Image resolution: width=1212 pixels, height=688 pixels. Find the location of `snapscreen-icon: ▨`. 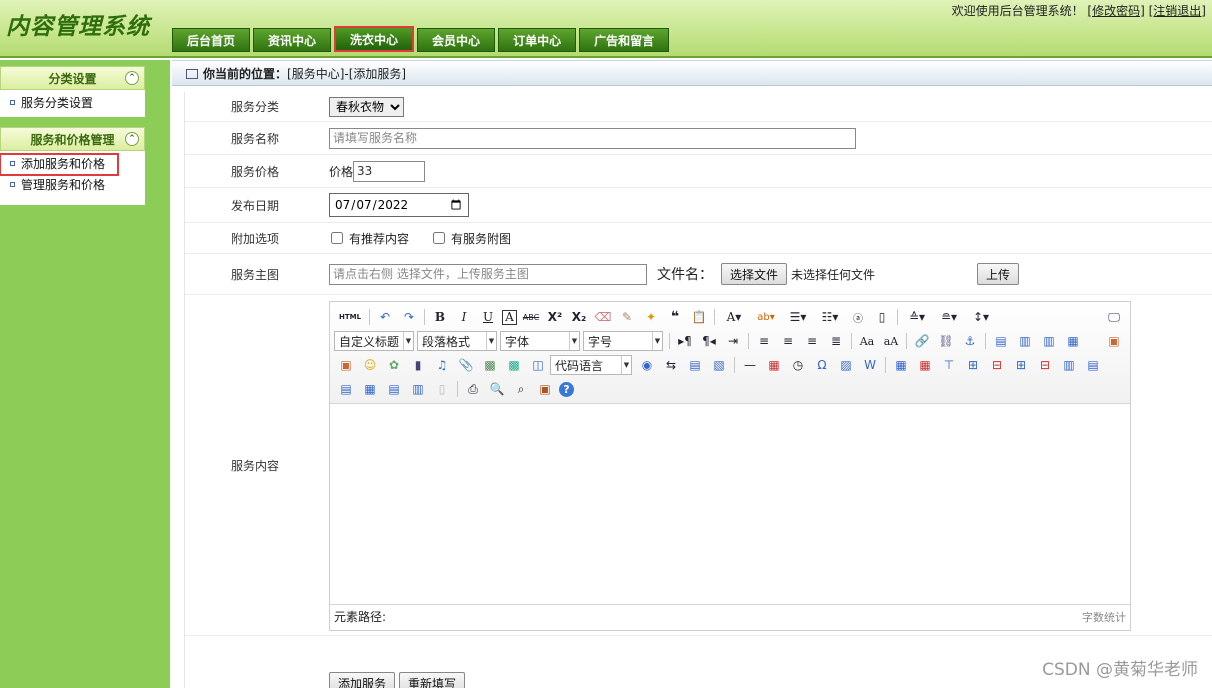

snapscreen-icon: ▨ is located at coordinates (846, 365).